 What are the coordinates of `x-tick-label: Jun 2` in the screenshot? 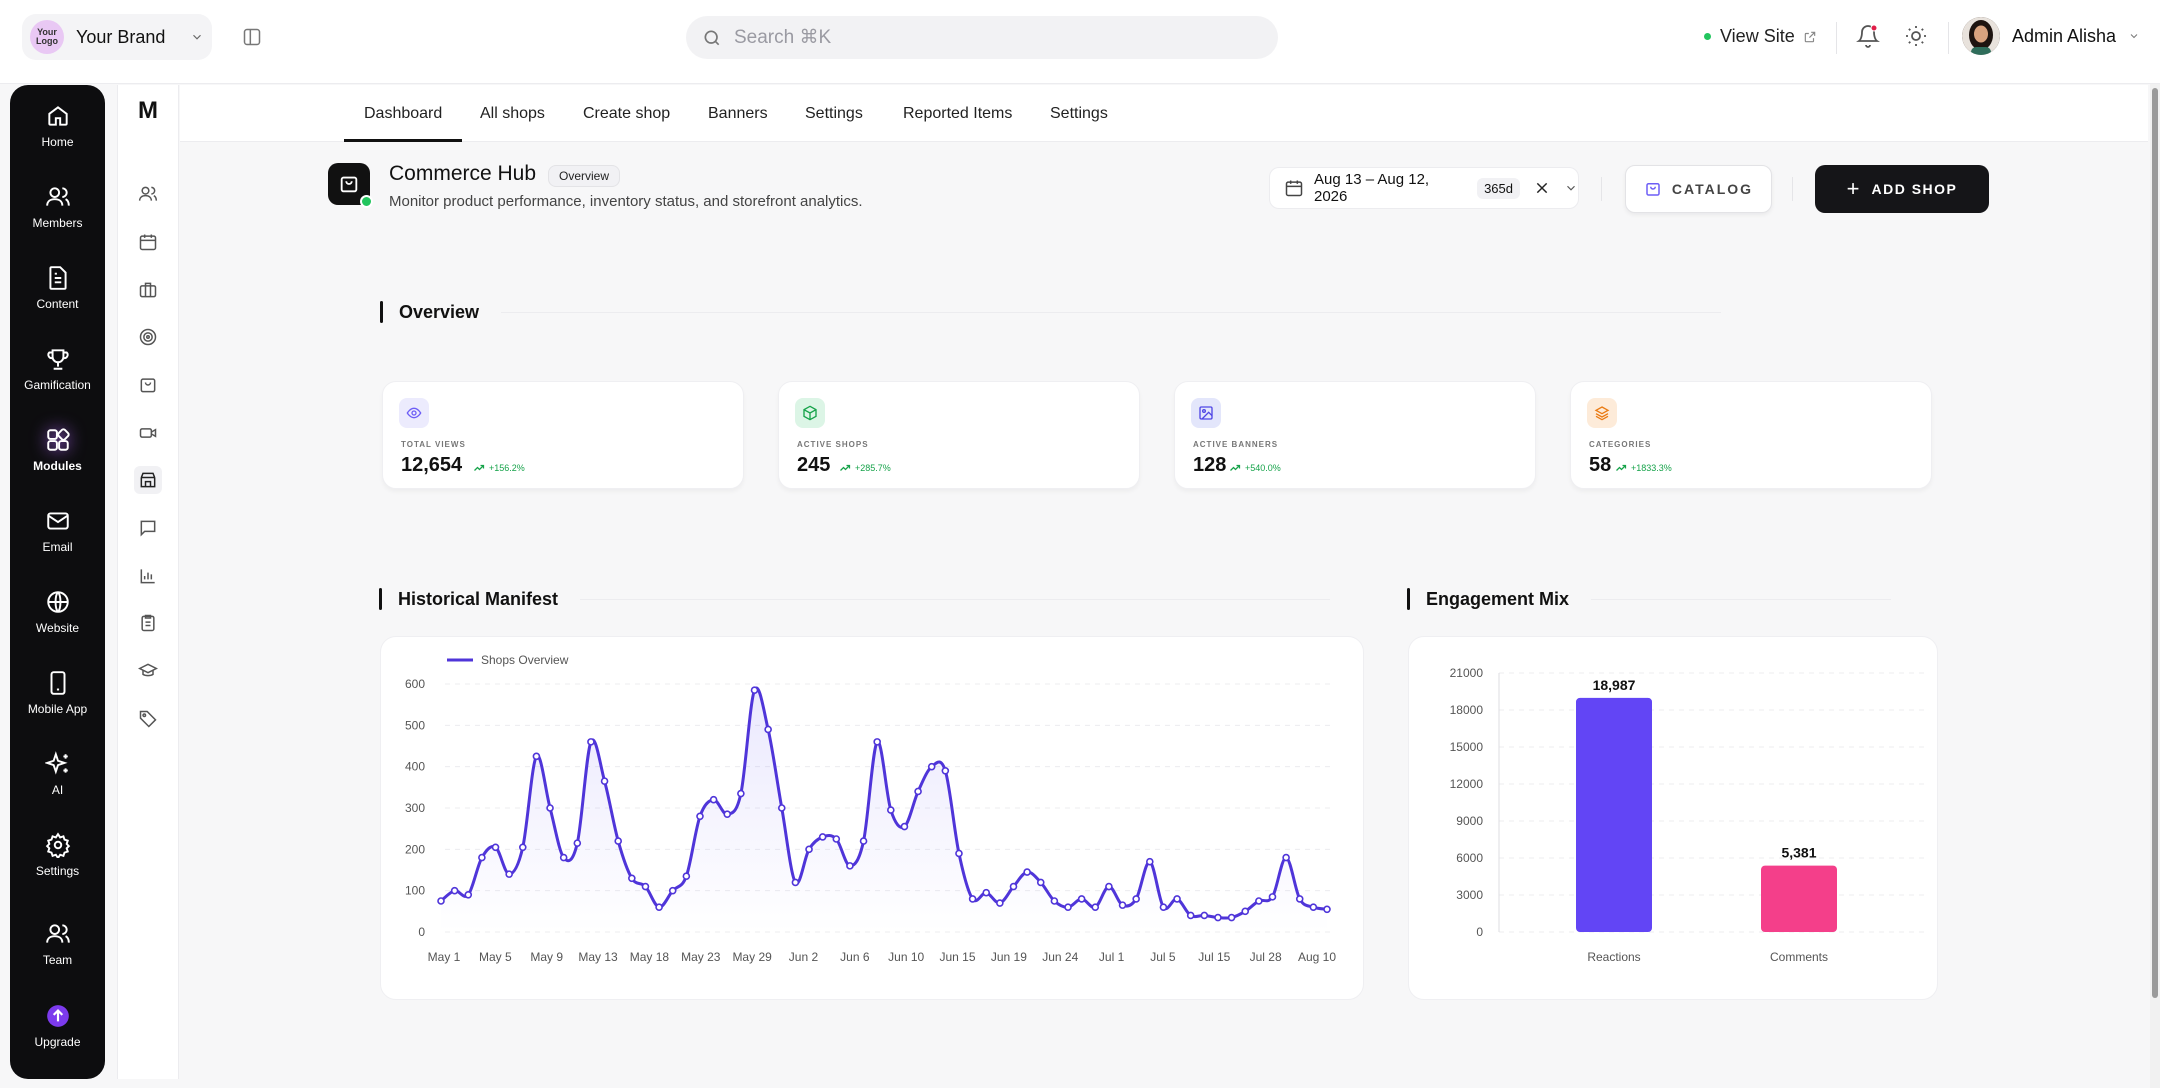 It's located at (804, 957).